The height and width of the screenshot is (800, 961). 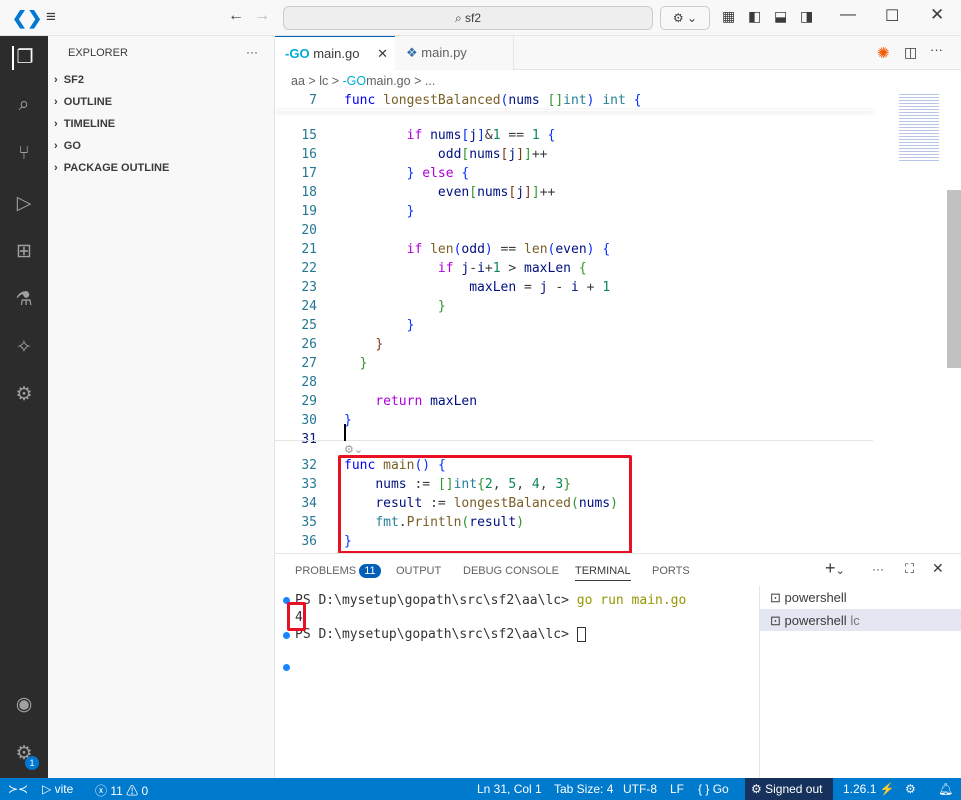 What do you see at coordinates (24, 105) in the screenshot?
I see `search-icon: ⌕` at bounding box center [24, 105].